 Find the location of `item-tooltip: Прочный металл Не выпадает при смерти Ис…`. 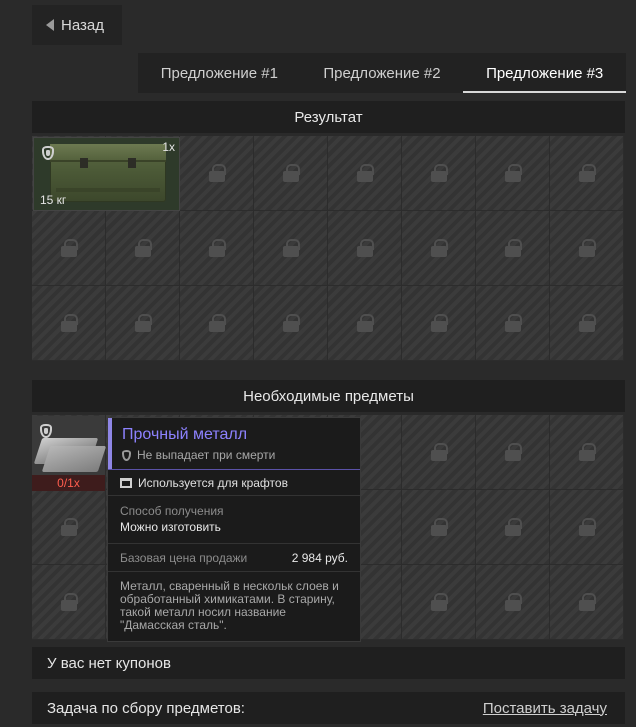

item-tooltip: Прочный металл Не выпадает при смерти Ис… is located at coordinates (234, 529).